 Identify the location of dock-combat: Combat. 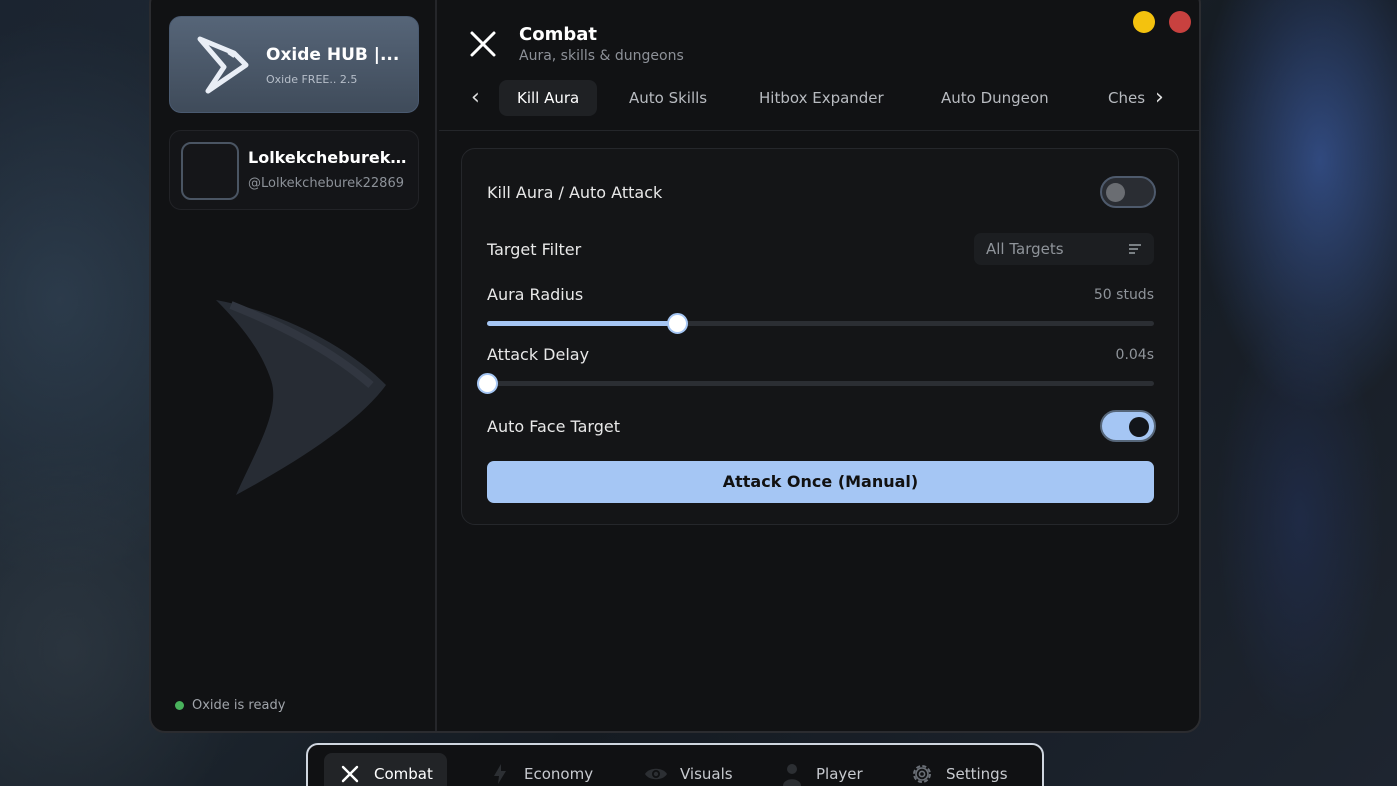
(385, 769).